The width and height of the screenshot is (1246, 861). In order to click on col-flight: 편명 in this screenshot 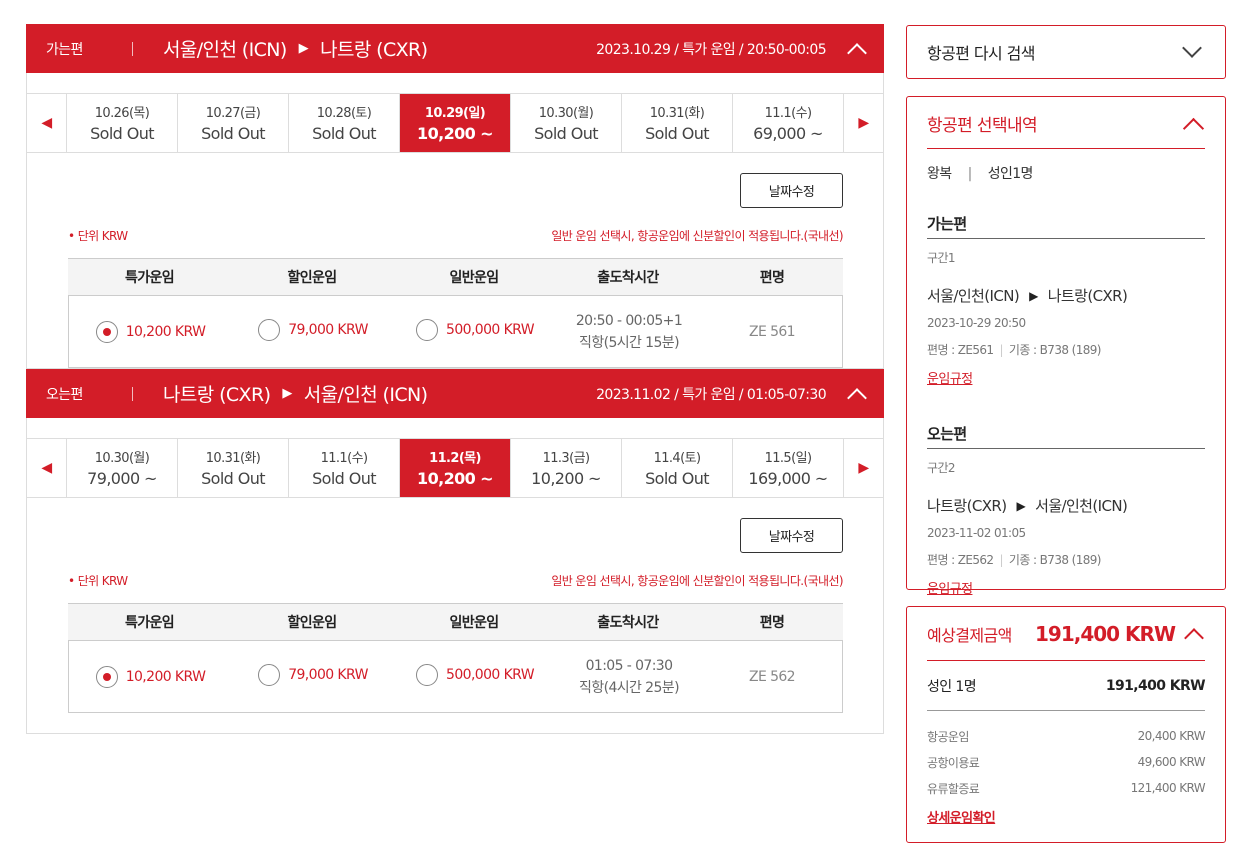, I will do `click(772, 623)`.